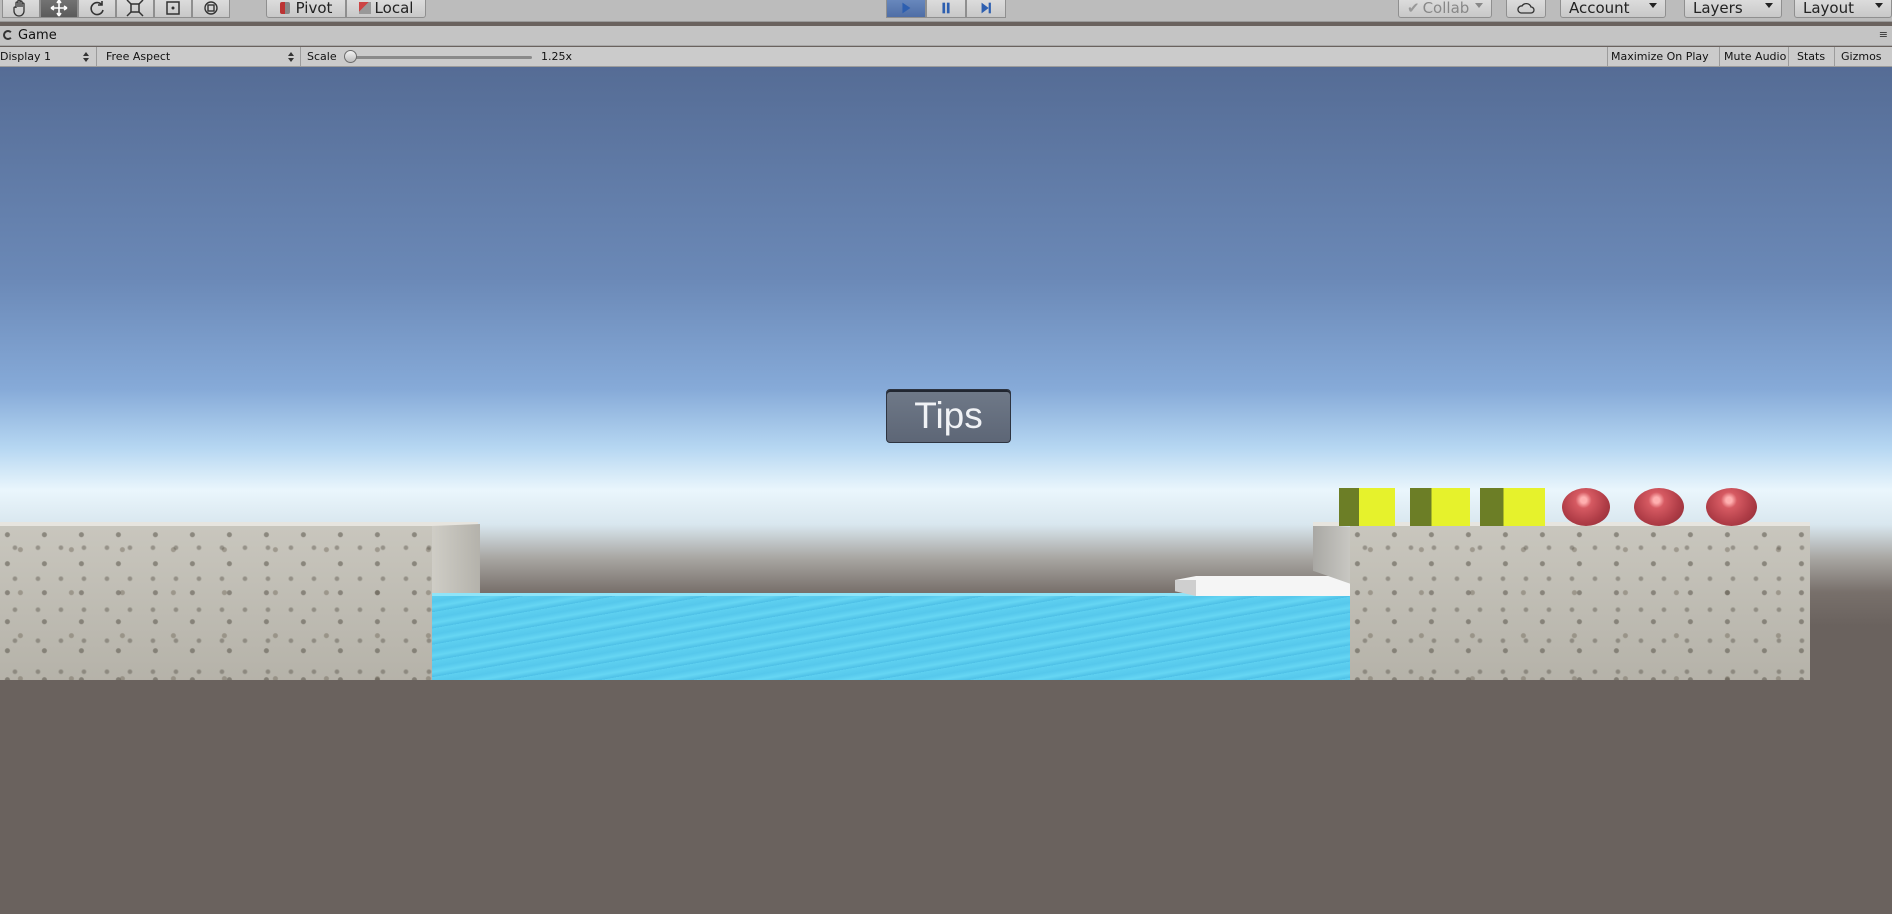 This screenshot has width=1892, height=914. I want to click on layout-dropdown: Layout, so click(1843, 9).